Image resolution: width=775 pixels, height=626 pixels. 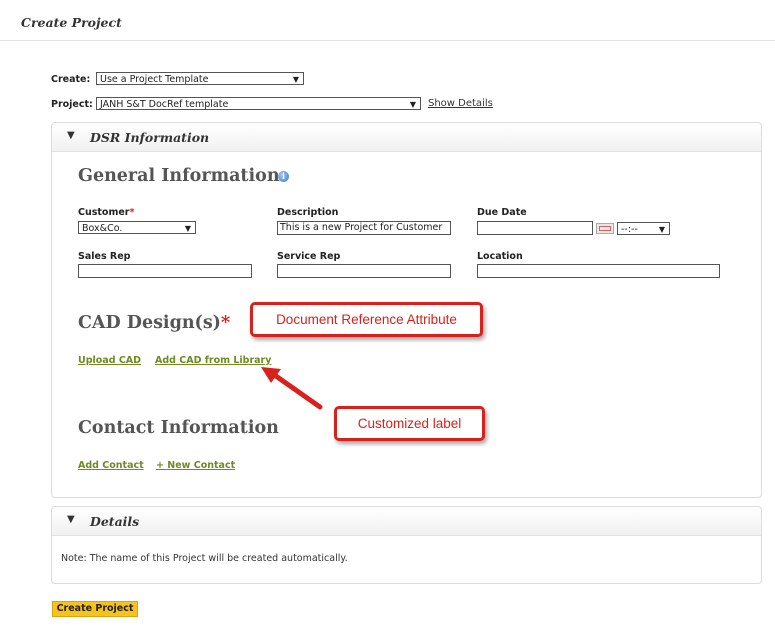 What do you see at coordinates (309, 256) in the screenshot?
I see `service-rep-label: Service Rep` at bounding box center [309, 256].